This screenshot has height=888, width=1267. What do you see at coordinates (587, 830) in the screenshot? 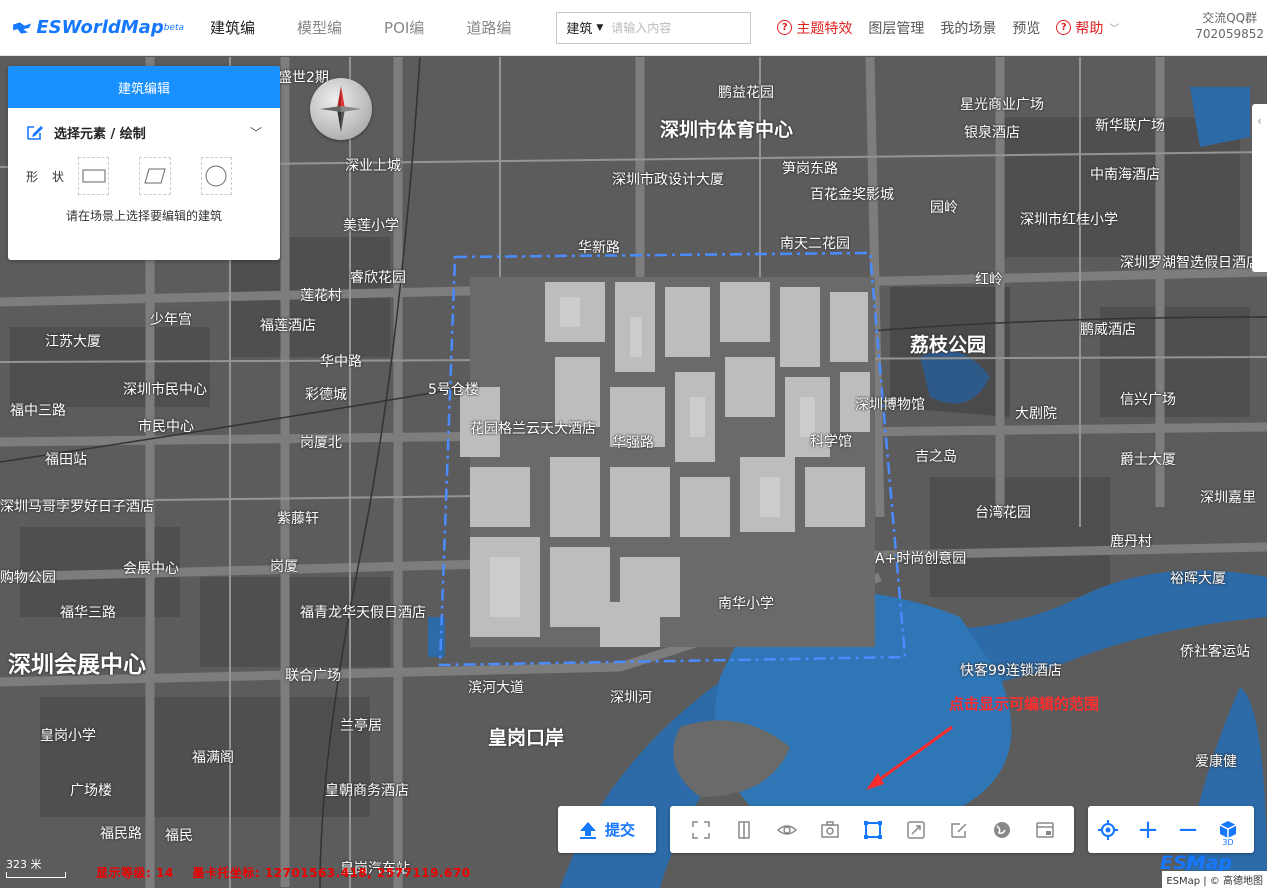
I see `upload-icon` at bounding box center [587, 830].